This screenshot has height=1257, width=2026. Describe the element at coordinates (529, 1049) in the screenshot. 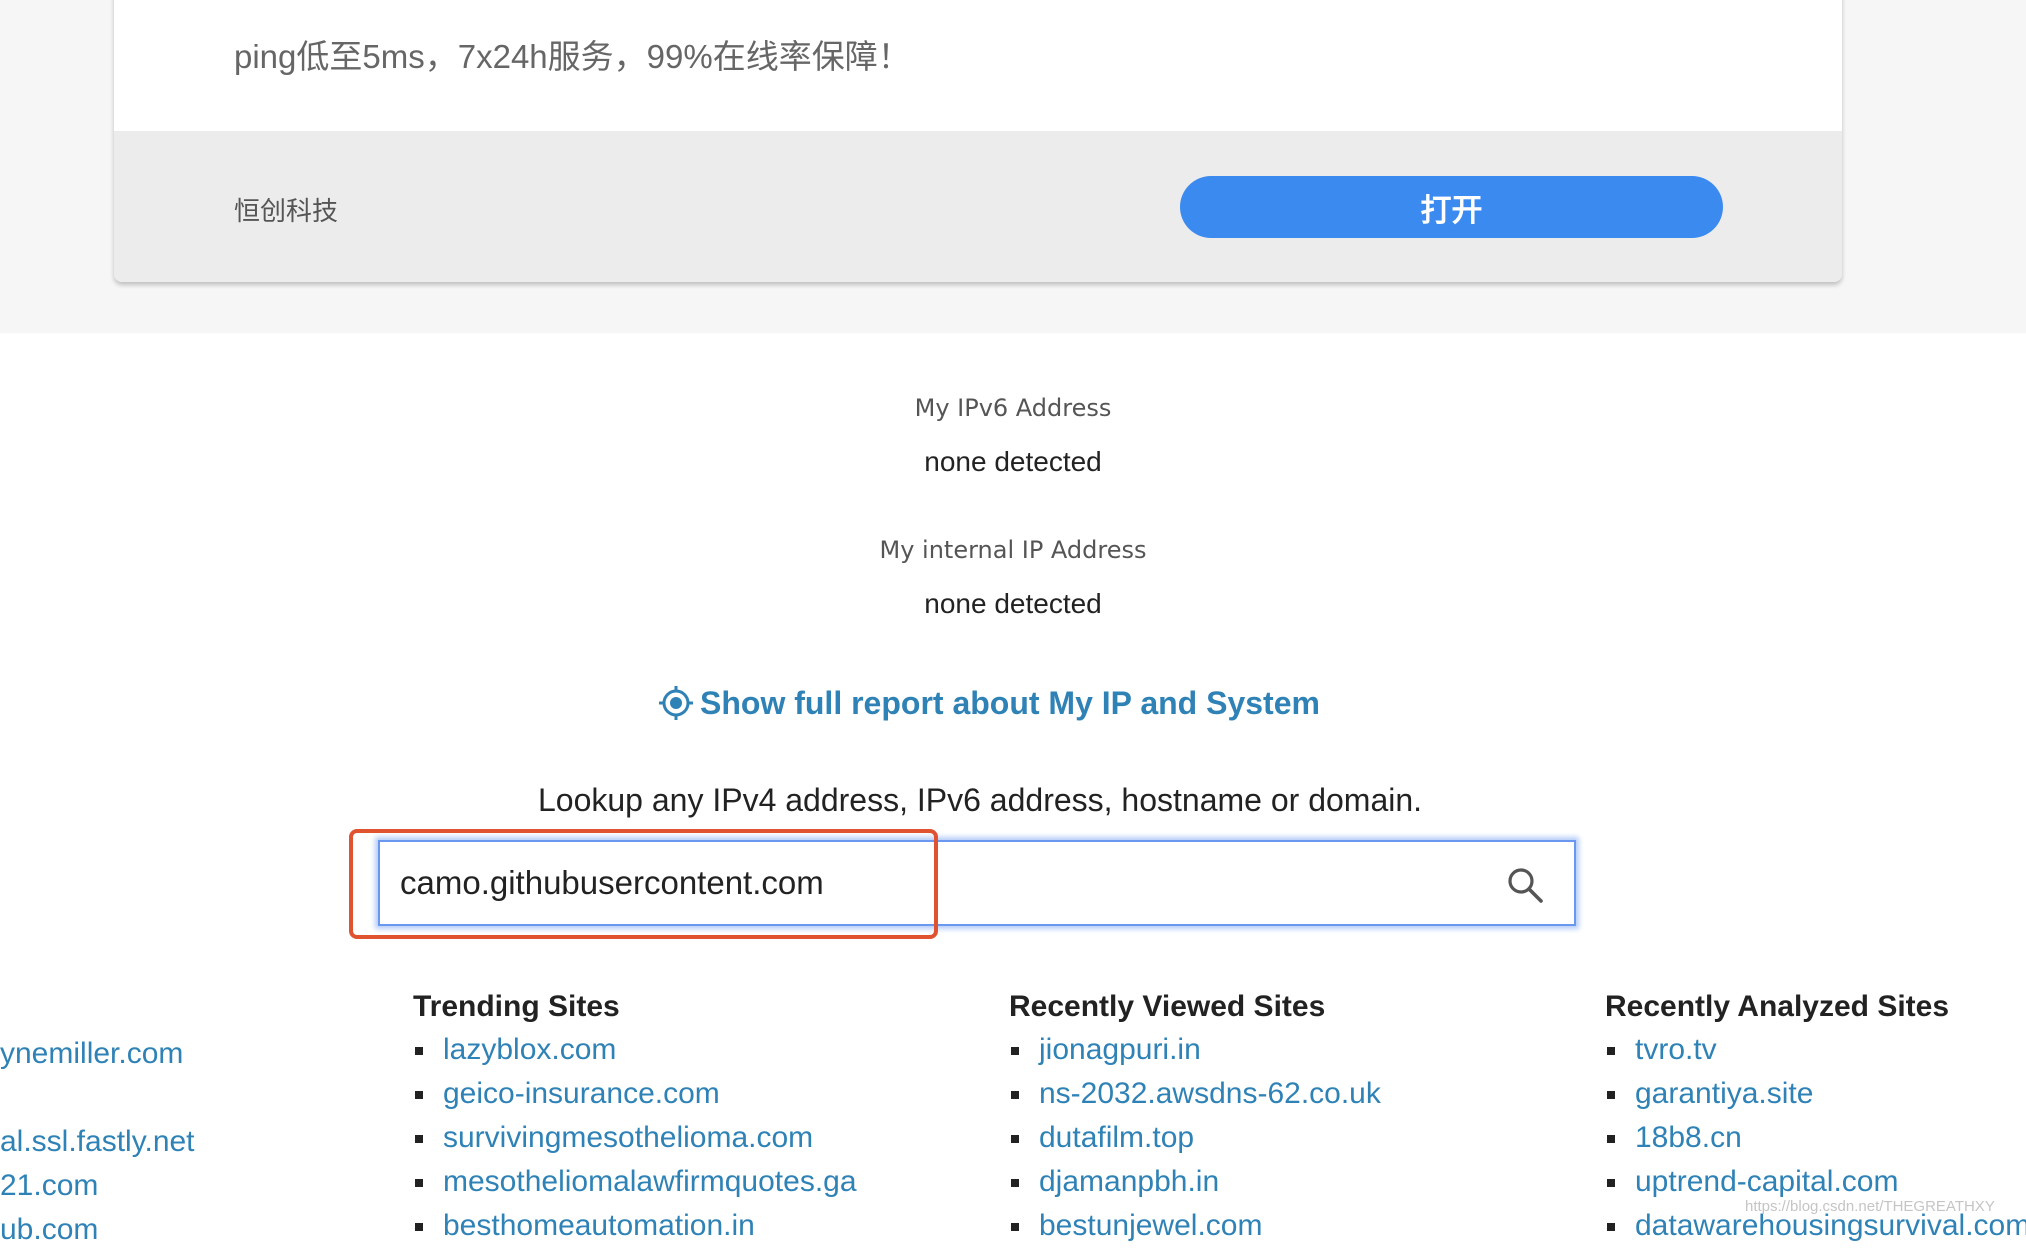

I see `site-link: lazyblox.com` at that location.